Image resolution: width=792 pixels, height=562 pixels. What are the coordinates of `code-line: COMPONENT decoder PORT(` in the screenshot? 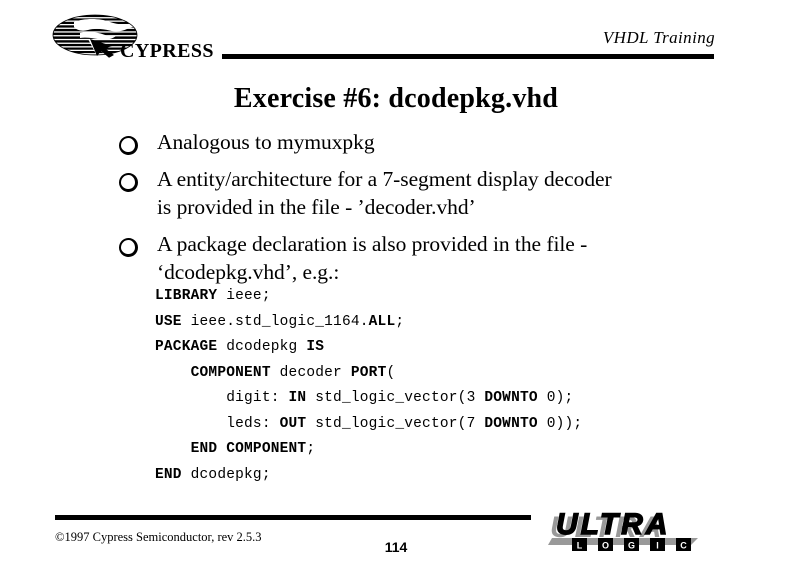 It's located at (368, 374).